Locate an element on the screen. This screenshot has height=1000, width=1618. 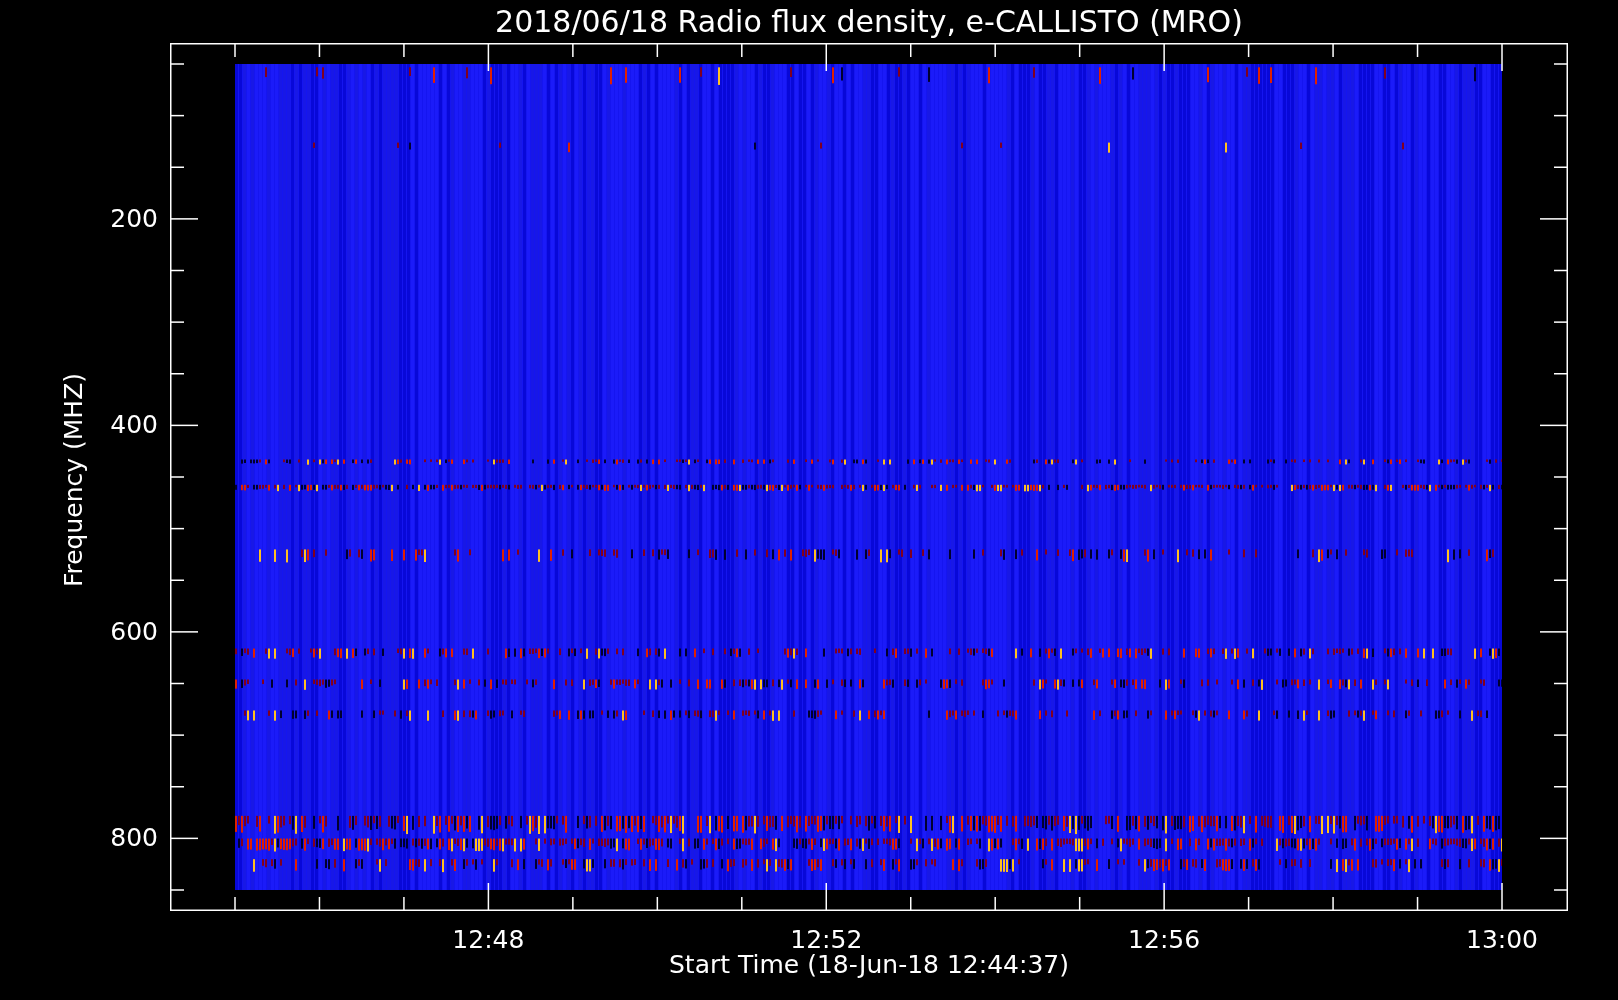
y-tick-label: 400 is located at coordinates (134, 425).